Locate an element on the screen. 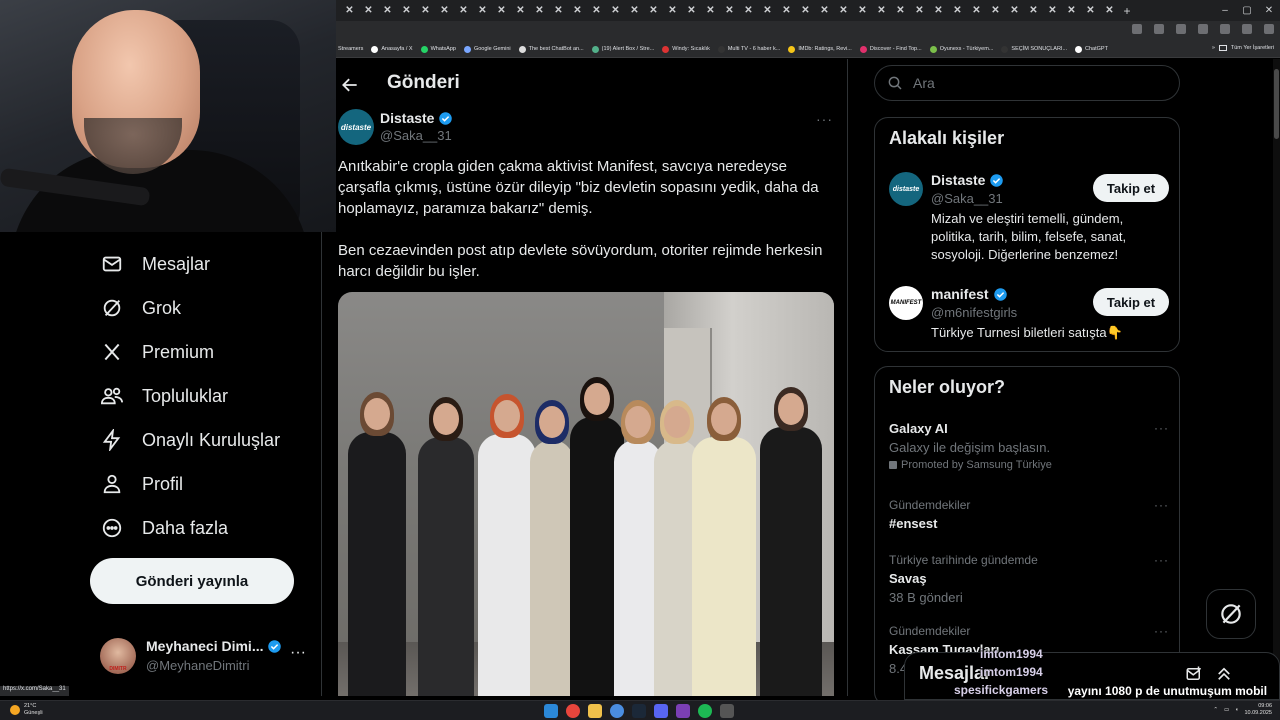 This screenshot has height=720, width=1280. nav-item-premium: Premium is located at coordinates (157, 352).